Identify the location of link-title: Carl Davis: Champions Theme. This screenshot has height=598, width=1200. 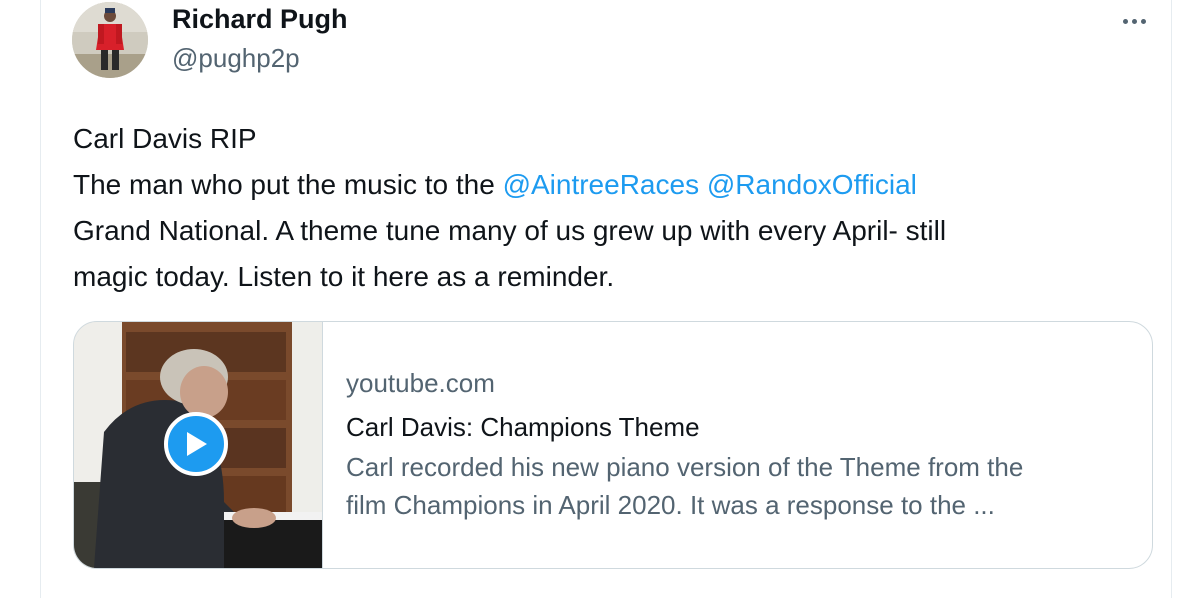
(741, 427).